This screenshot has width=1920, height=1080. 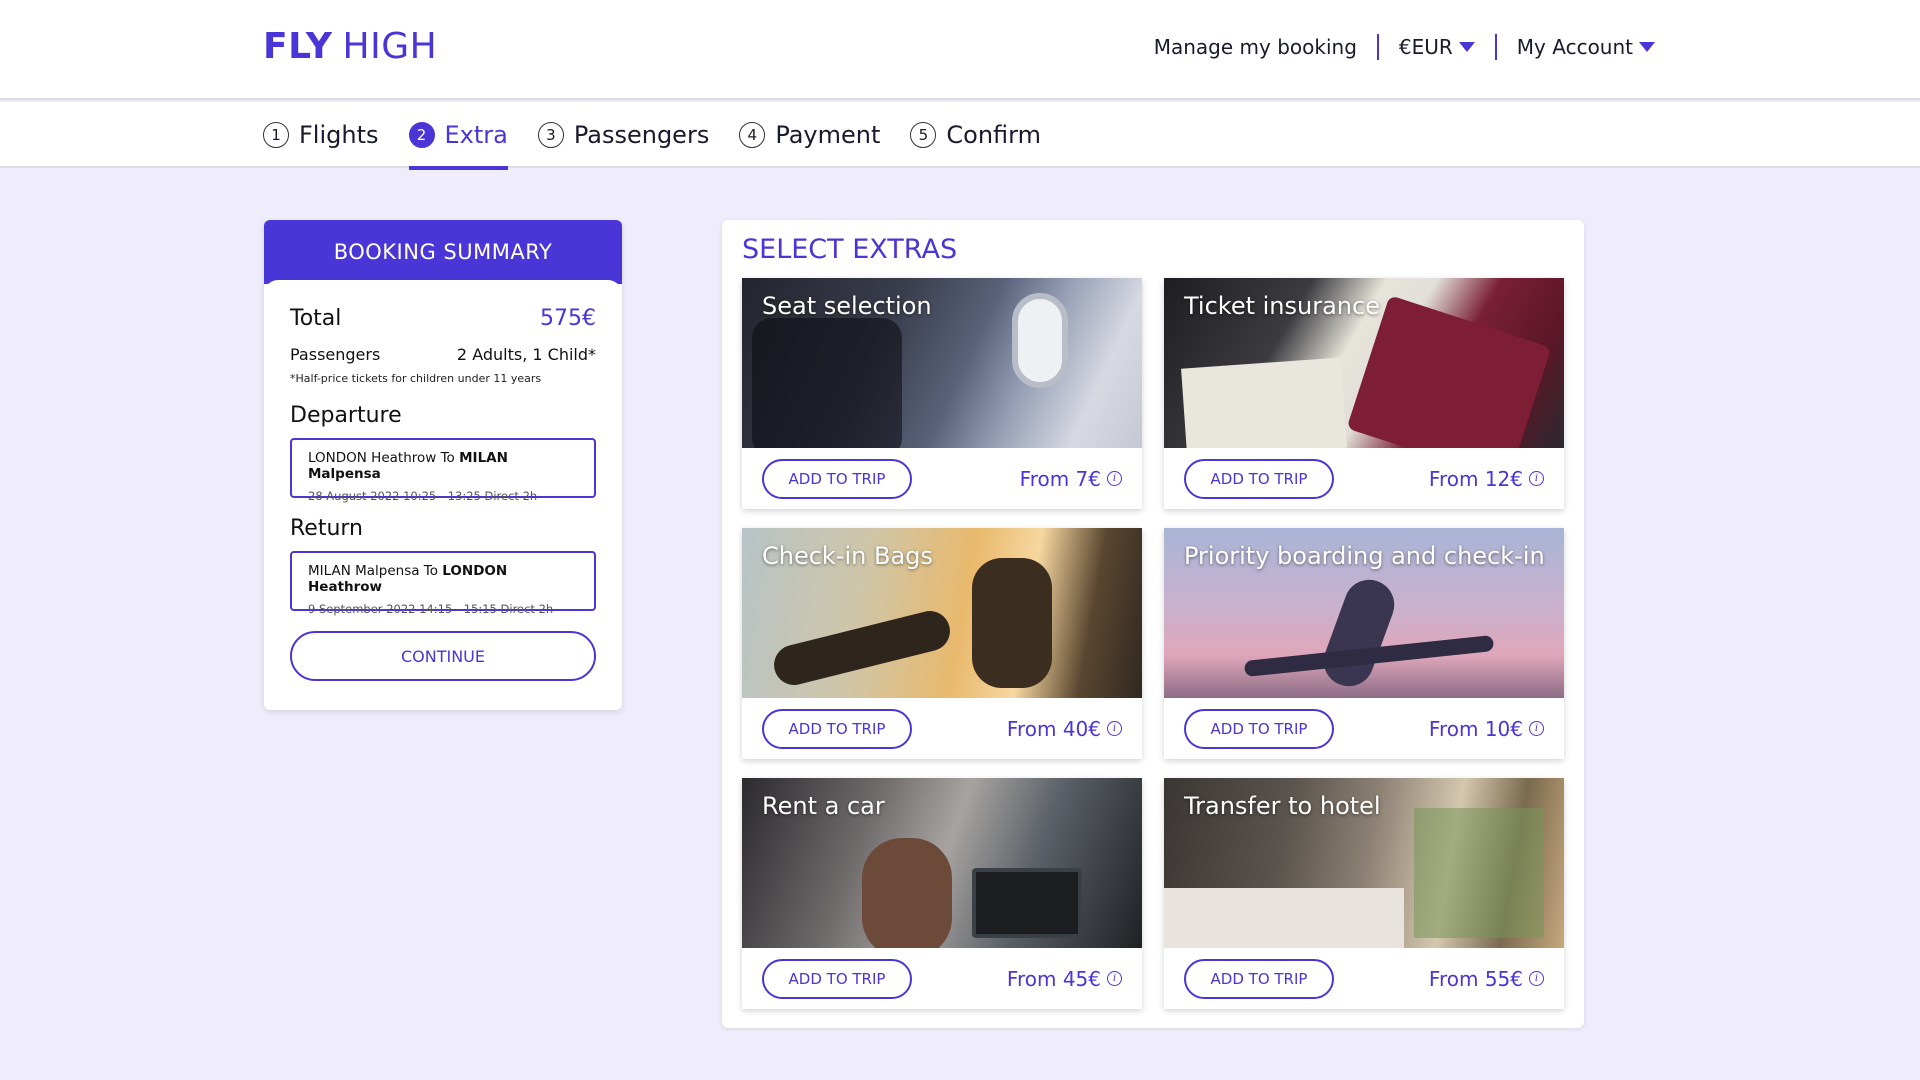 I want to click on booking-summary-title: BOOKING SUMMARY, so click(x=443, y=252).